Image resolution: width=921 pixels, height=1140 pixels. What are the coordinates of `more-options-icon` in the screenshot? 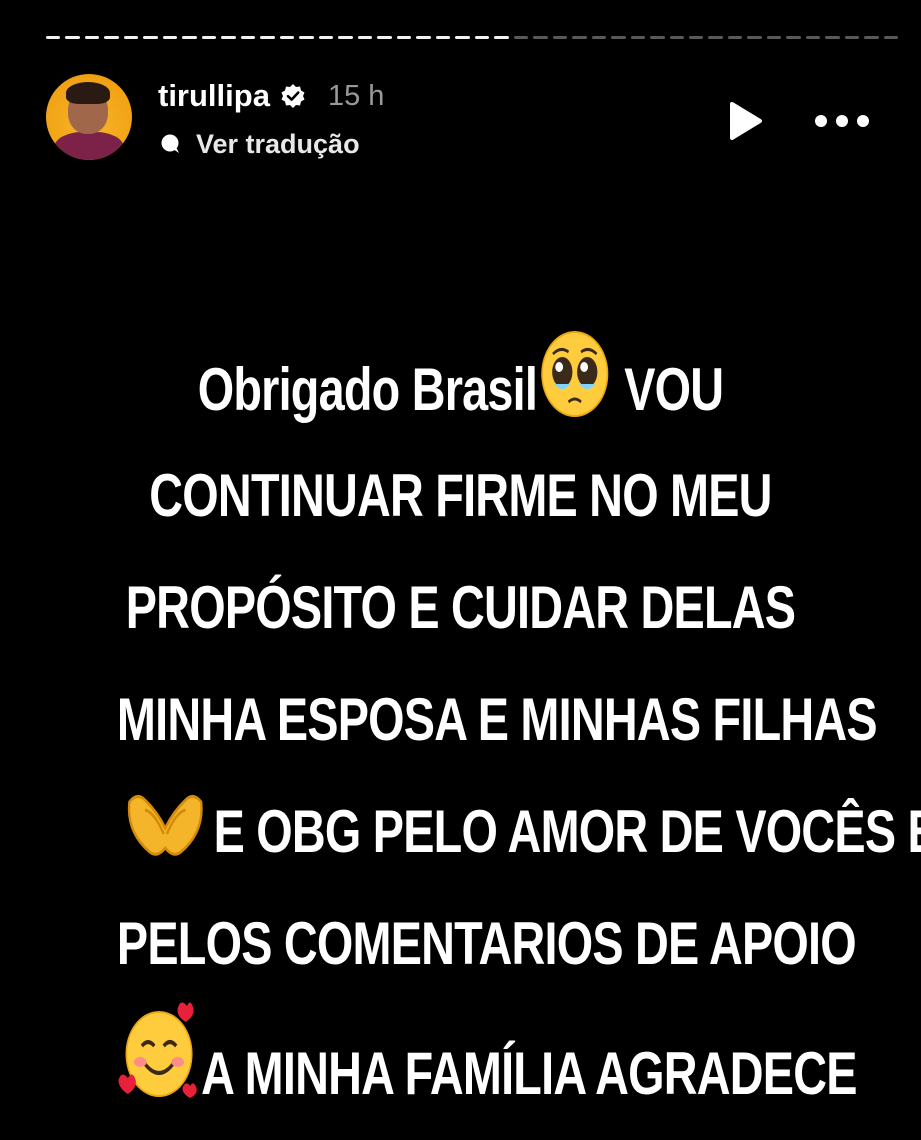 It's located at (842, 121).